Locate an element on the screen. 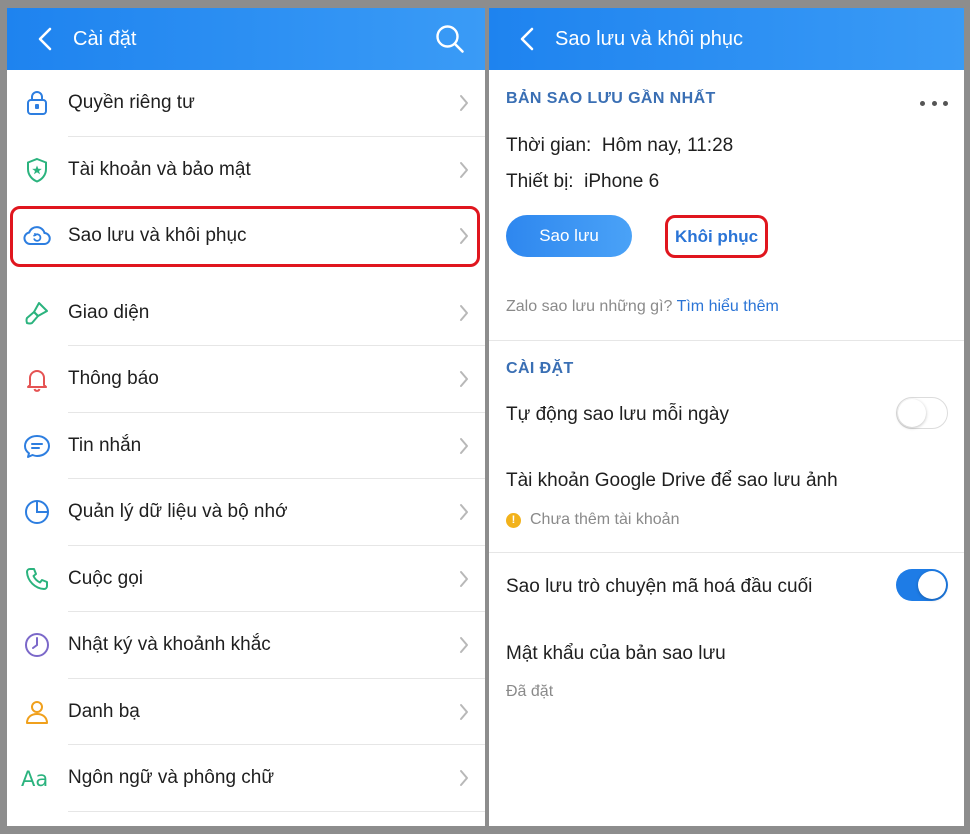 This screenshot has height=834, width=970. menu-item-timeline: Nhật ký và khoảnh khắc is located at coordinates (246, 645).